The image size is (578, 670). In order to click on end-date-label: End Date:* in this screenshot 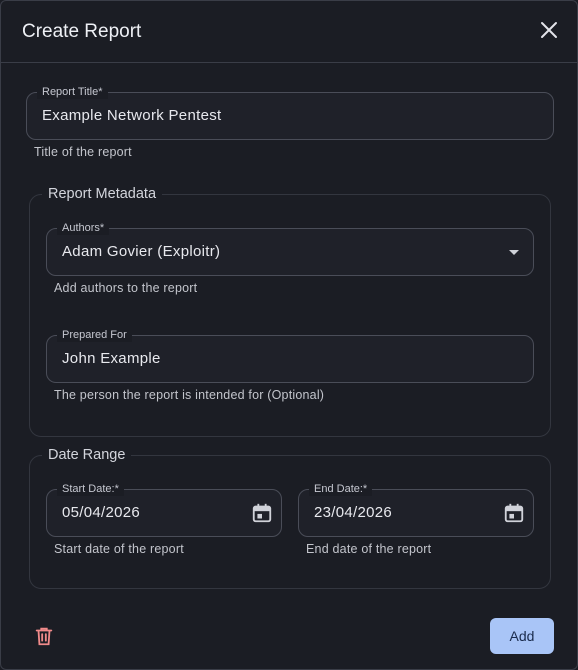, I will do `click(341, 489)`.